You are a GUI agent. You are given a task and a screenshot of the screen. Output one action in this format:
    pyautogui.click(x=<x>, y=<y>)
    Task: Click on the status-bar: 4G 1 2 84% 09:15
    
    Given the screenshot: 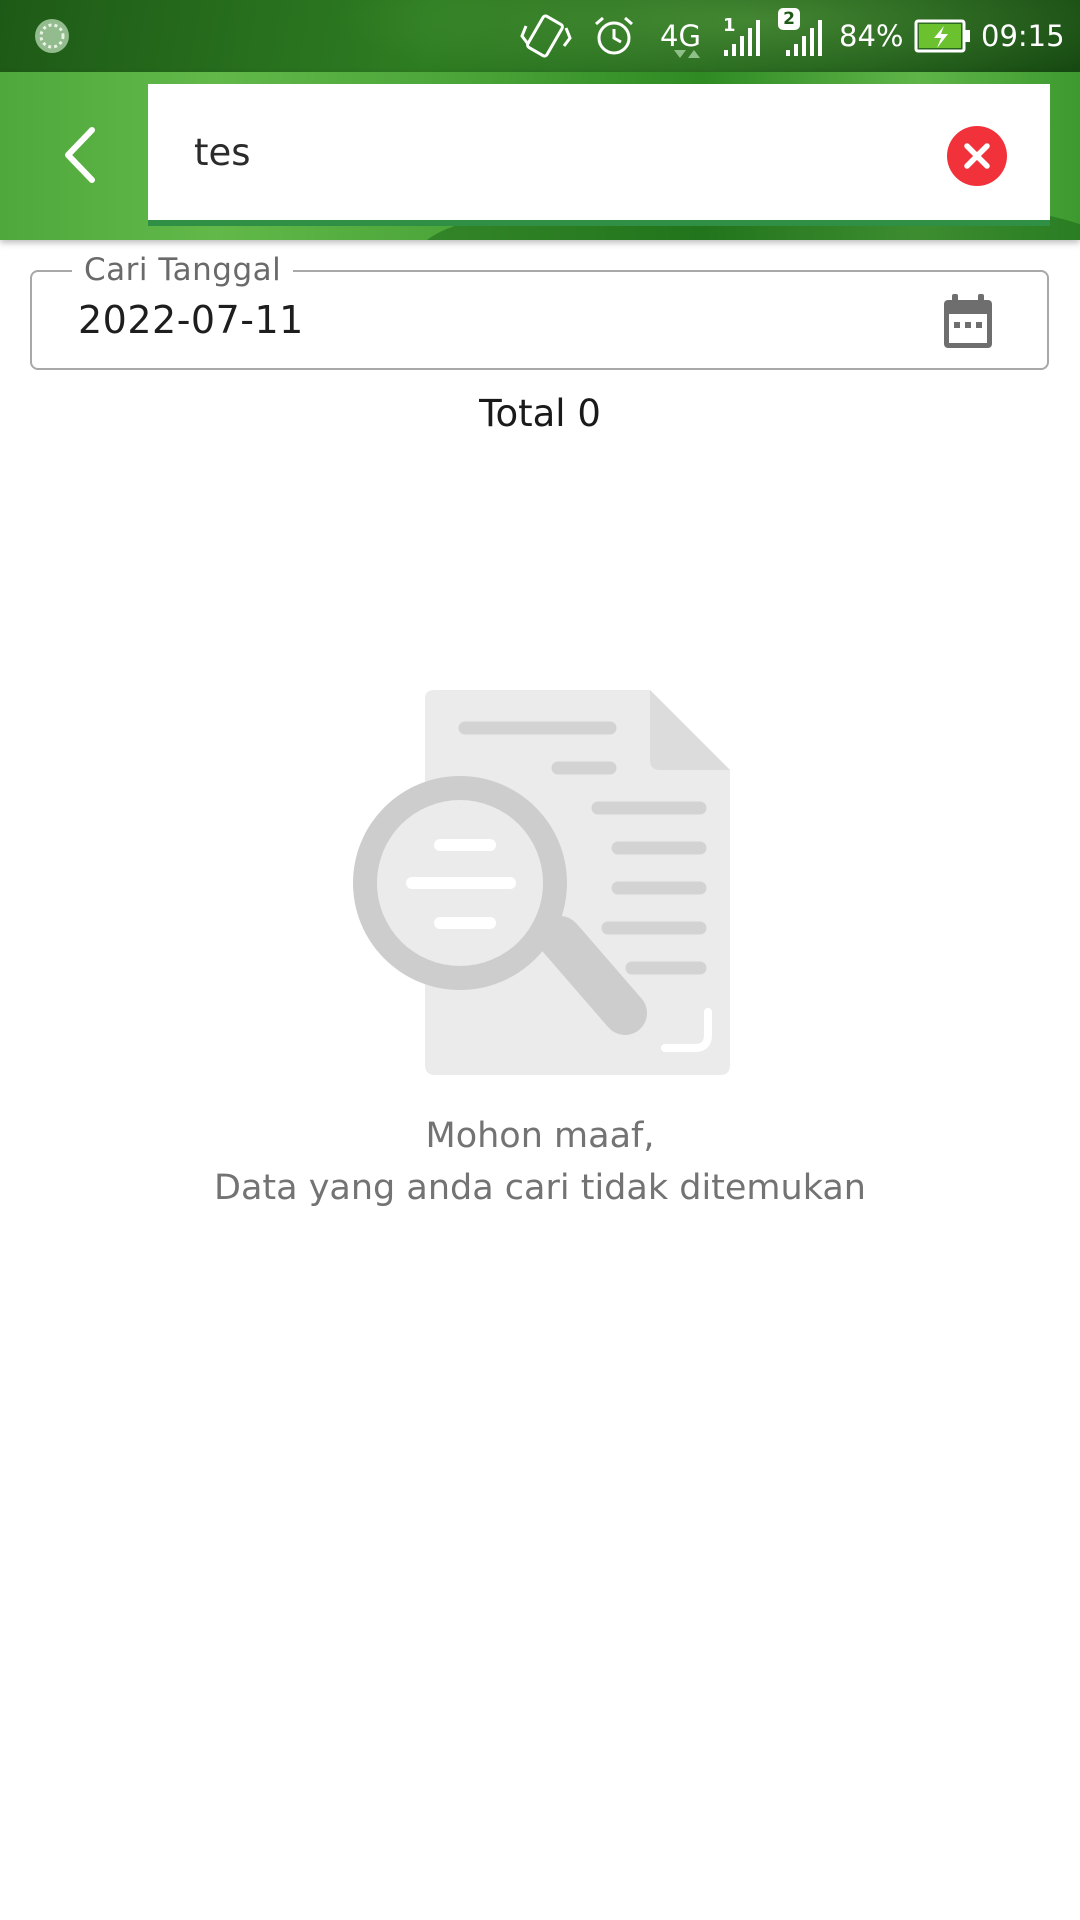 What is the action you would take?
    pyautogui.click(x=540, y=36)
    